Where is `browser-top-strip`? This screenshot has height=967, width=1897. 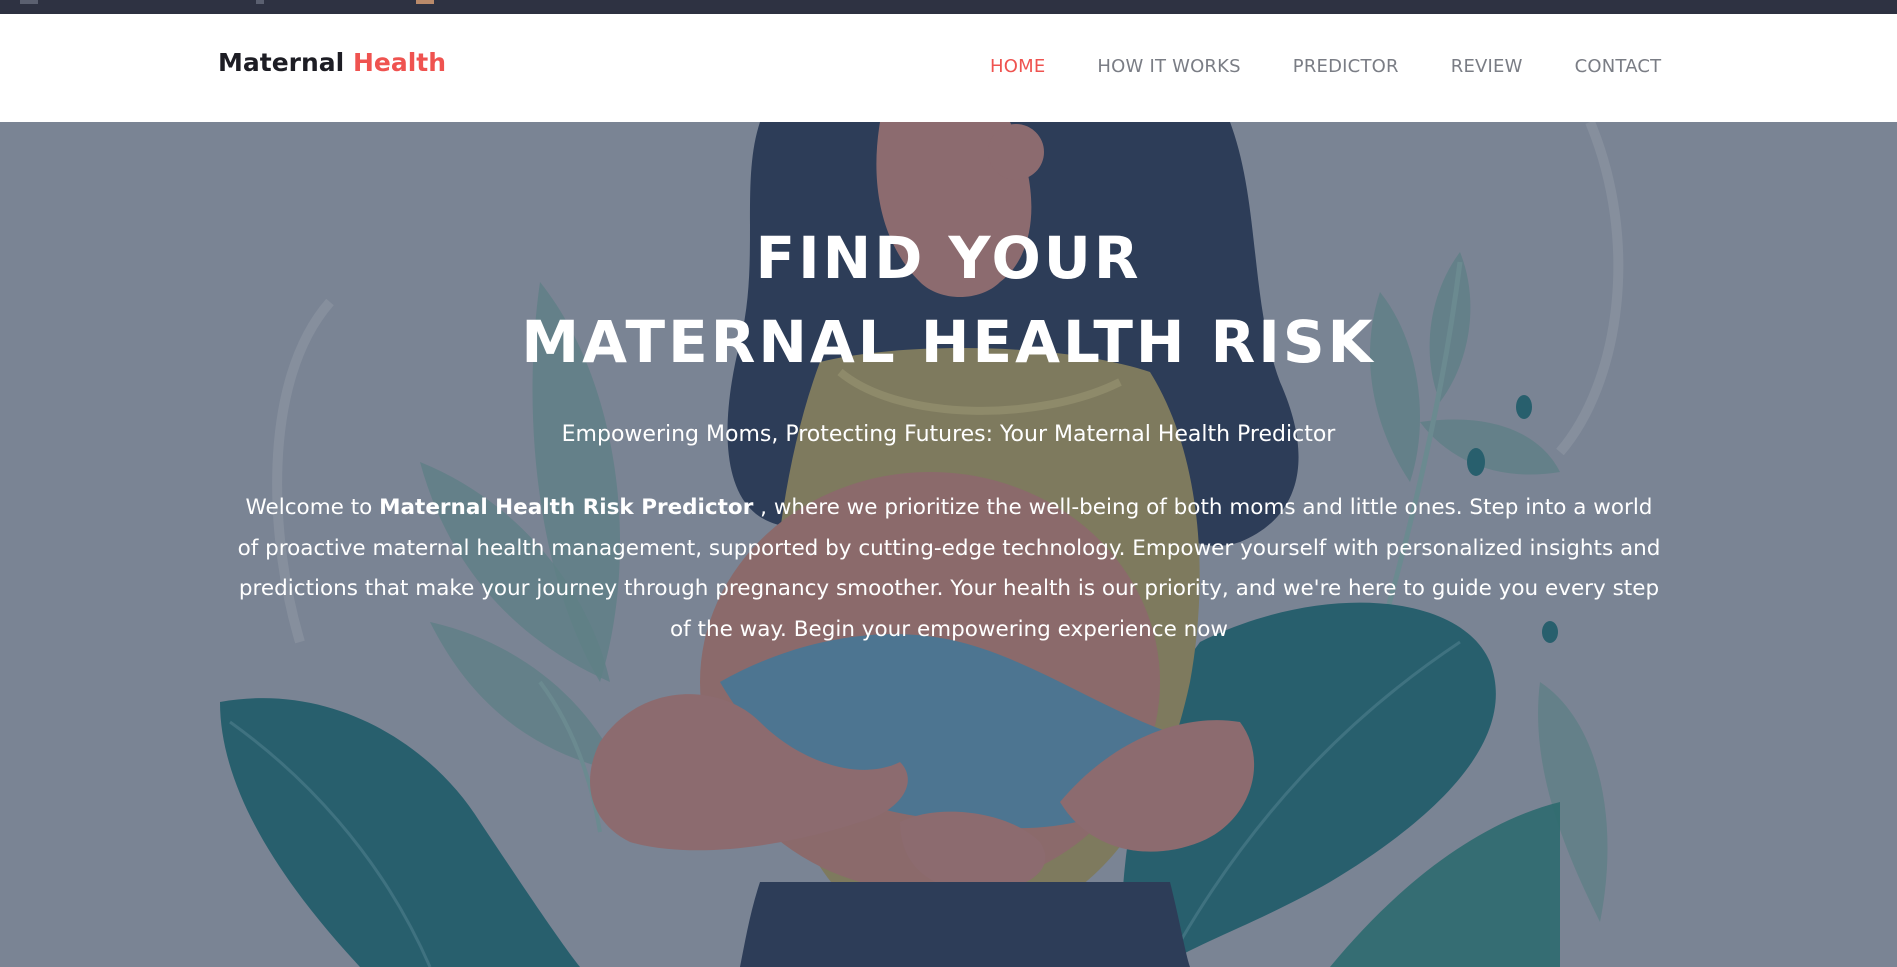
browser-top-strip is located at coordinates (948, 7).